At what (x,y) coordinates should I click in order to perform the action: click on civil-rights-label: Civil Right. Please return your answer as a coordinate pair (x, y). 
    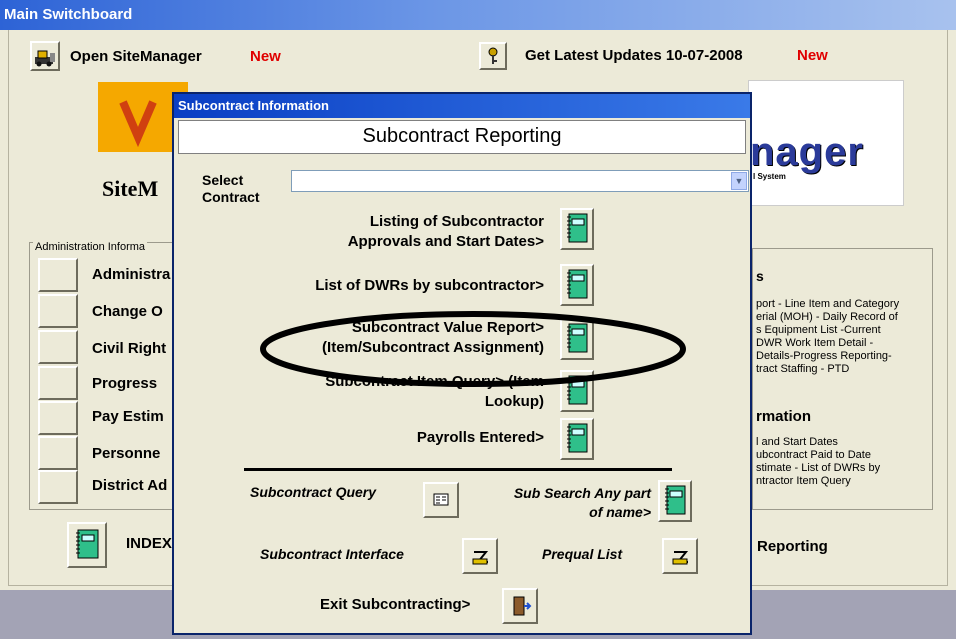
    Looking at the image, I should click on (129, 348).